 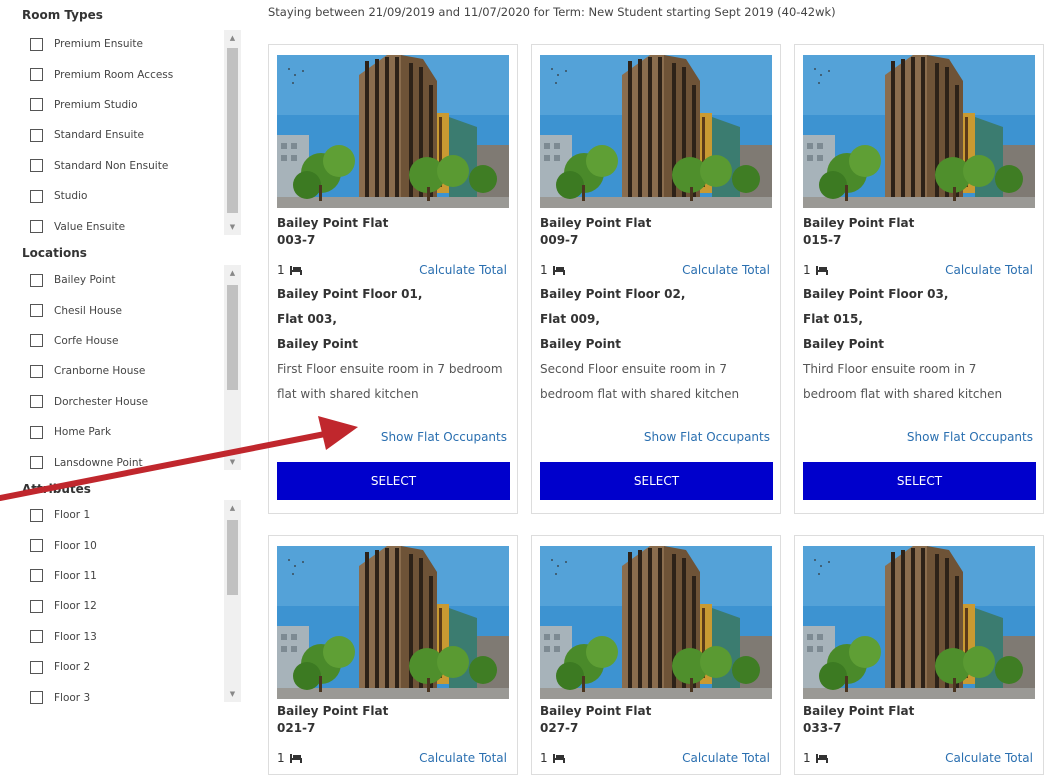 I want to click on address-line-2: Flat 003,, so click(x=307, y=319).